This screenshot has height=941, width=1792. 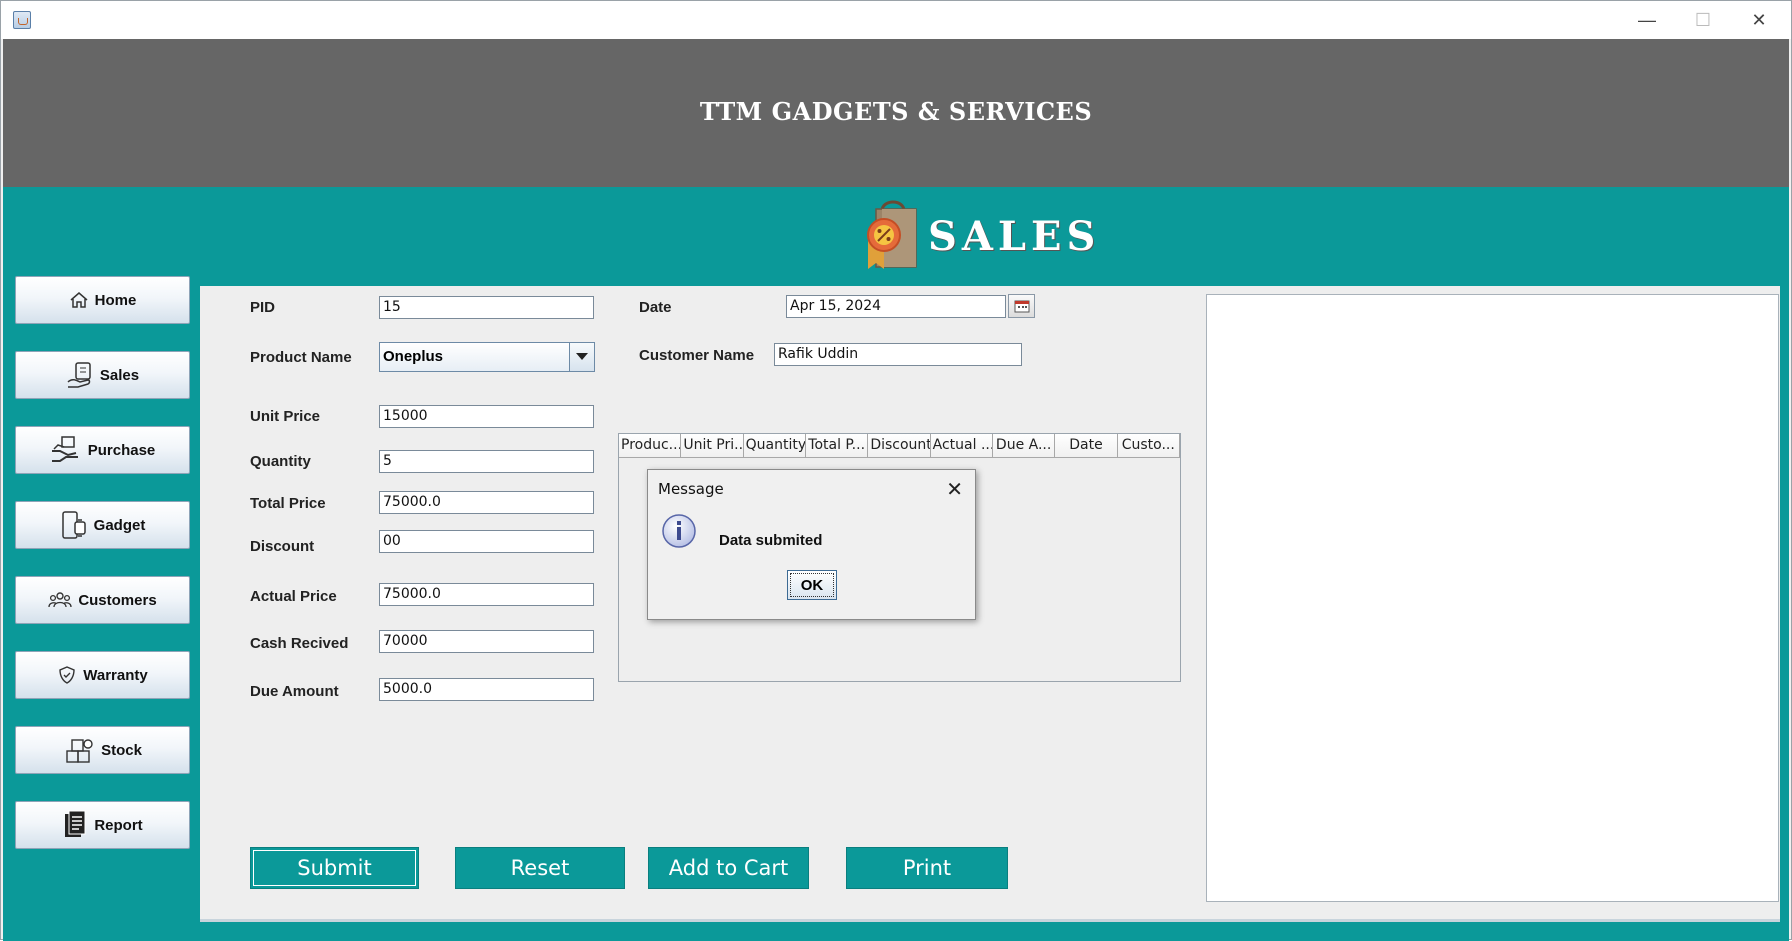 What do you see at coordinates (486, 689) in the screenshot?
I see `due-amount-field: 5000.0` at bounding box center [486, 689].